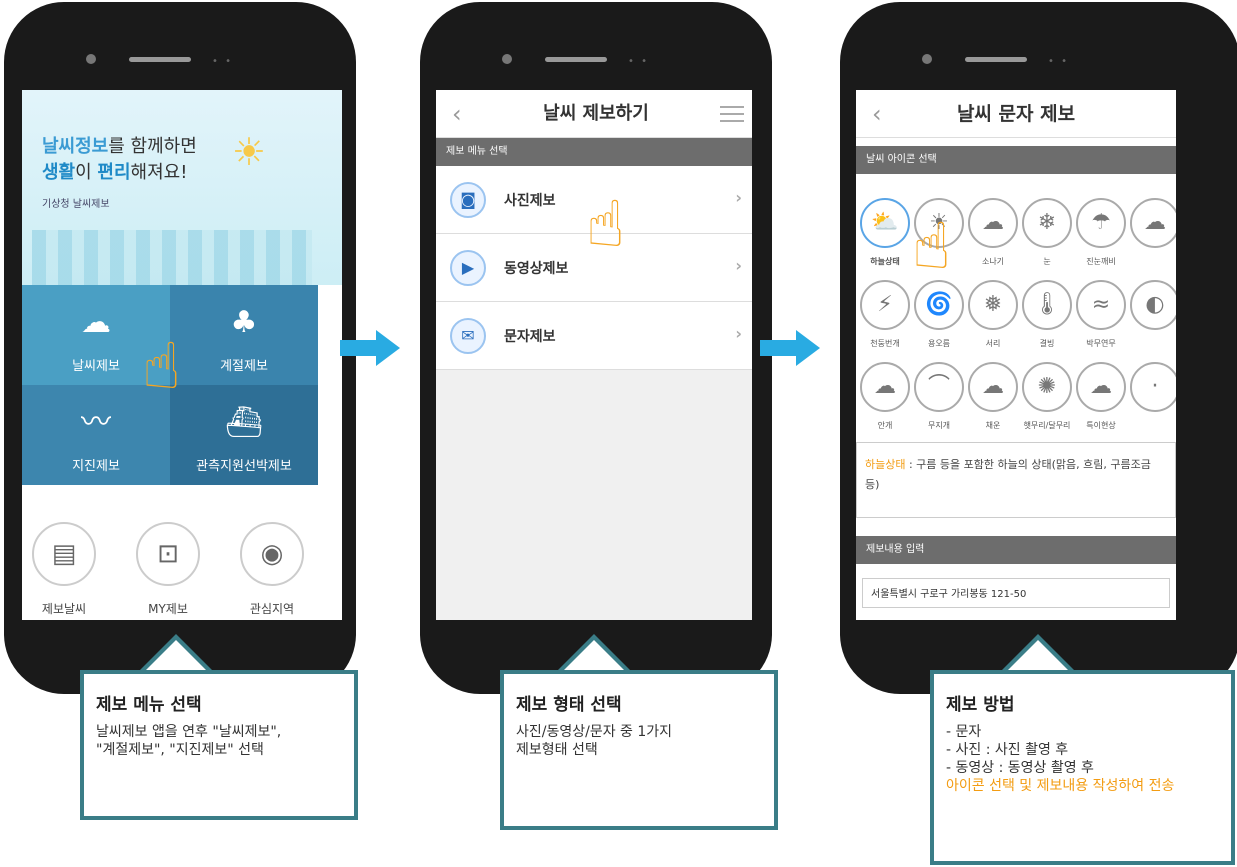  What do you see at coordinates (468, 336) in the screenshot?
I see `envelope-icon: ✉` at bounding box center [468, 336].